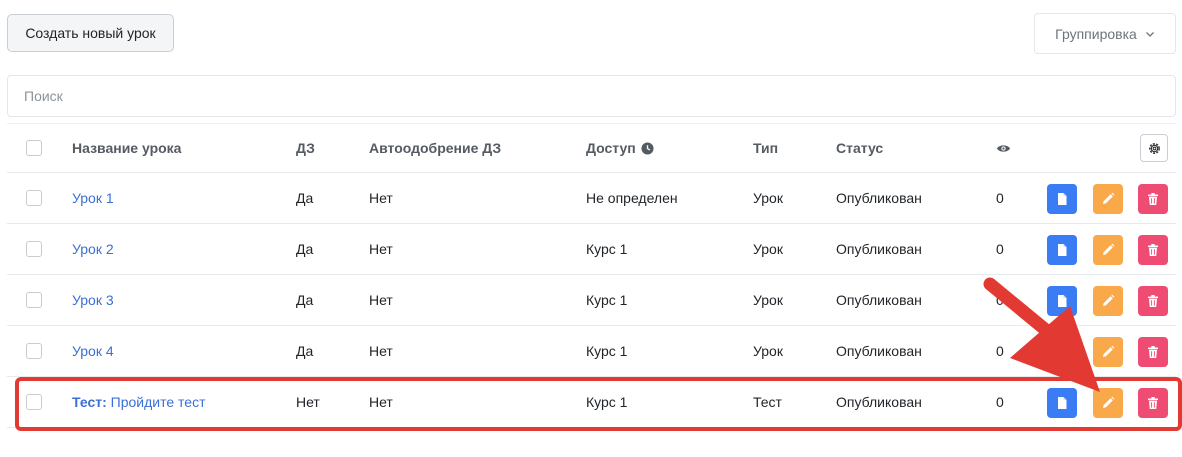 The height and width of the screenshot is (457, 1182). I want to click on lesson-name: Урок 3, so click(93, 300).